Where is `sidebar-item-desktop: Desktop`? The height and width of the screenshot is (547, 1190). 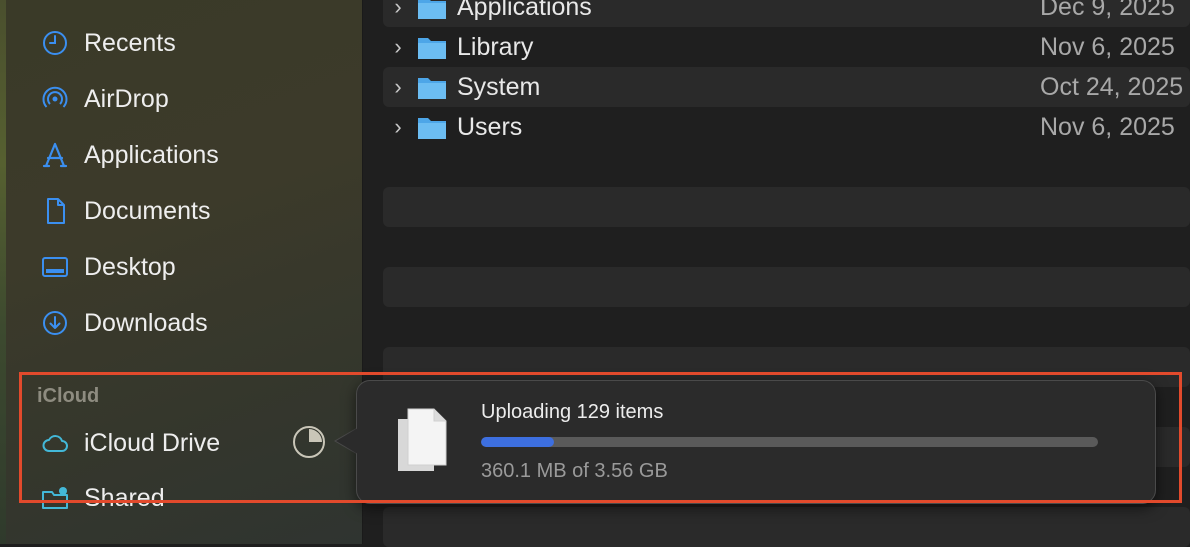 sidebar-item-desktop: Desktop is located at coordinates (107, 267).